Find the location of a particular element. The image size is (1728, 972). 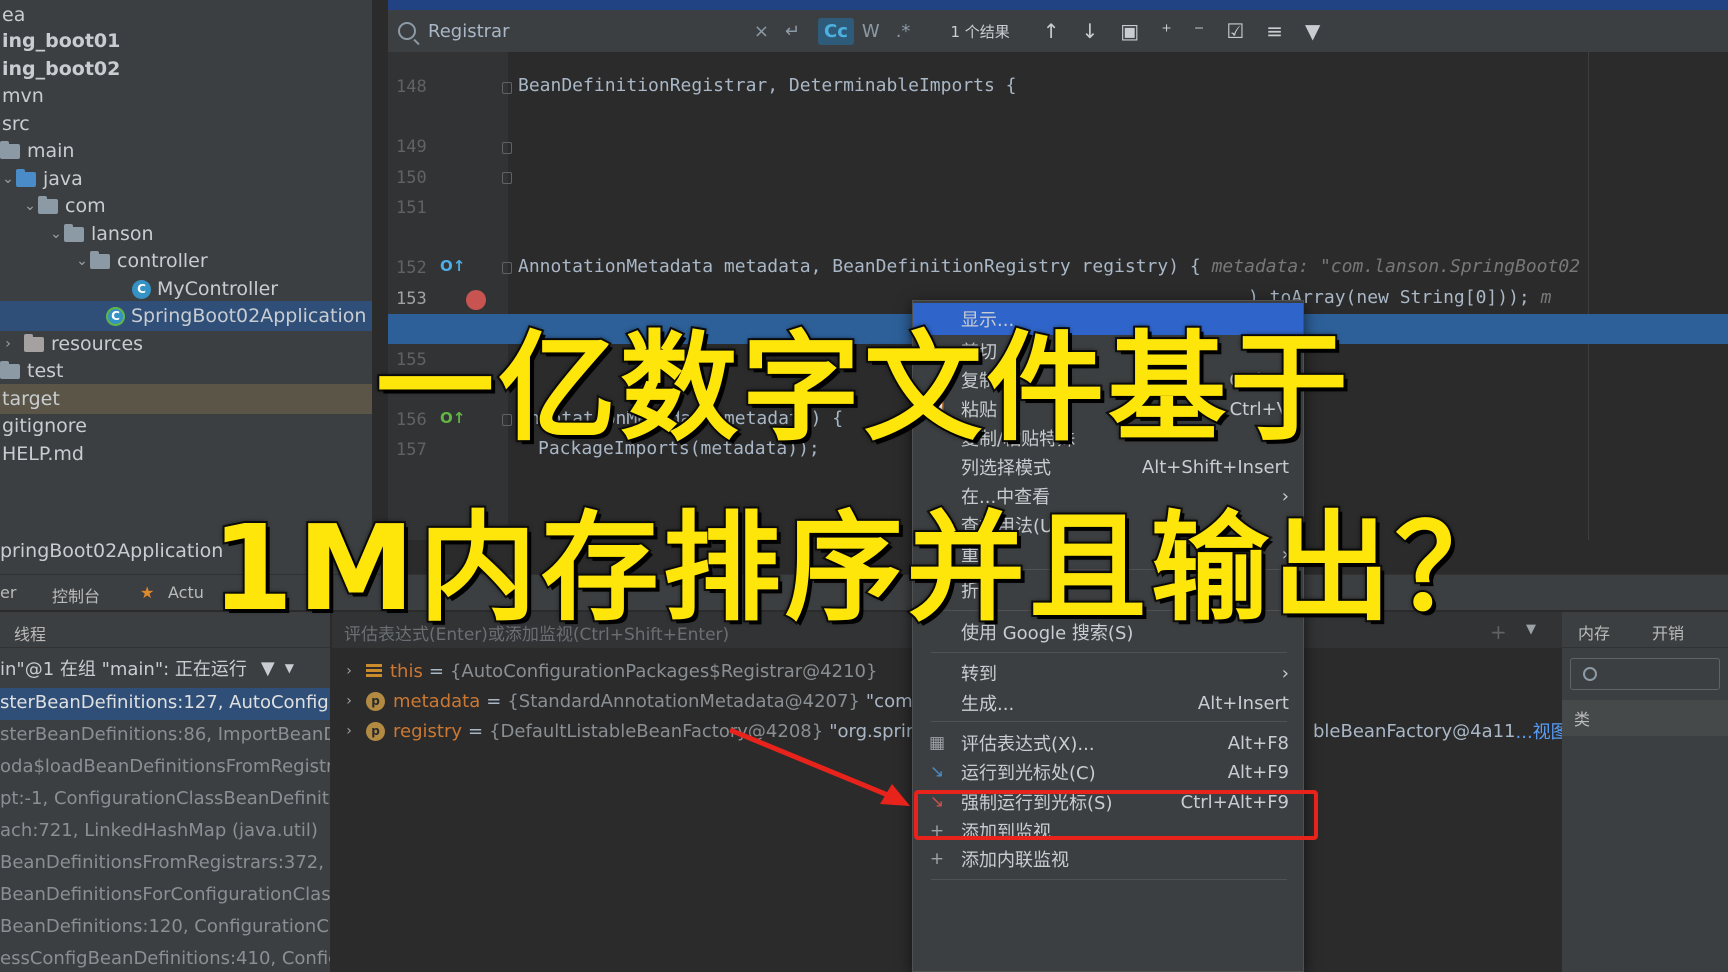

tree-item: ⌄ com is located at coordinates (190, 206).